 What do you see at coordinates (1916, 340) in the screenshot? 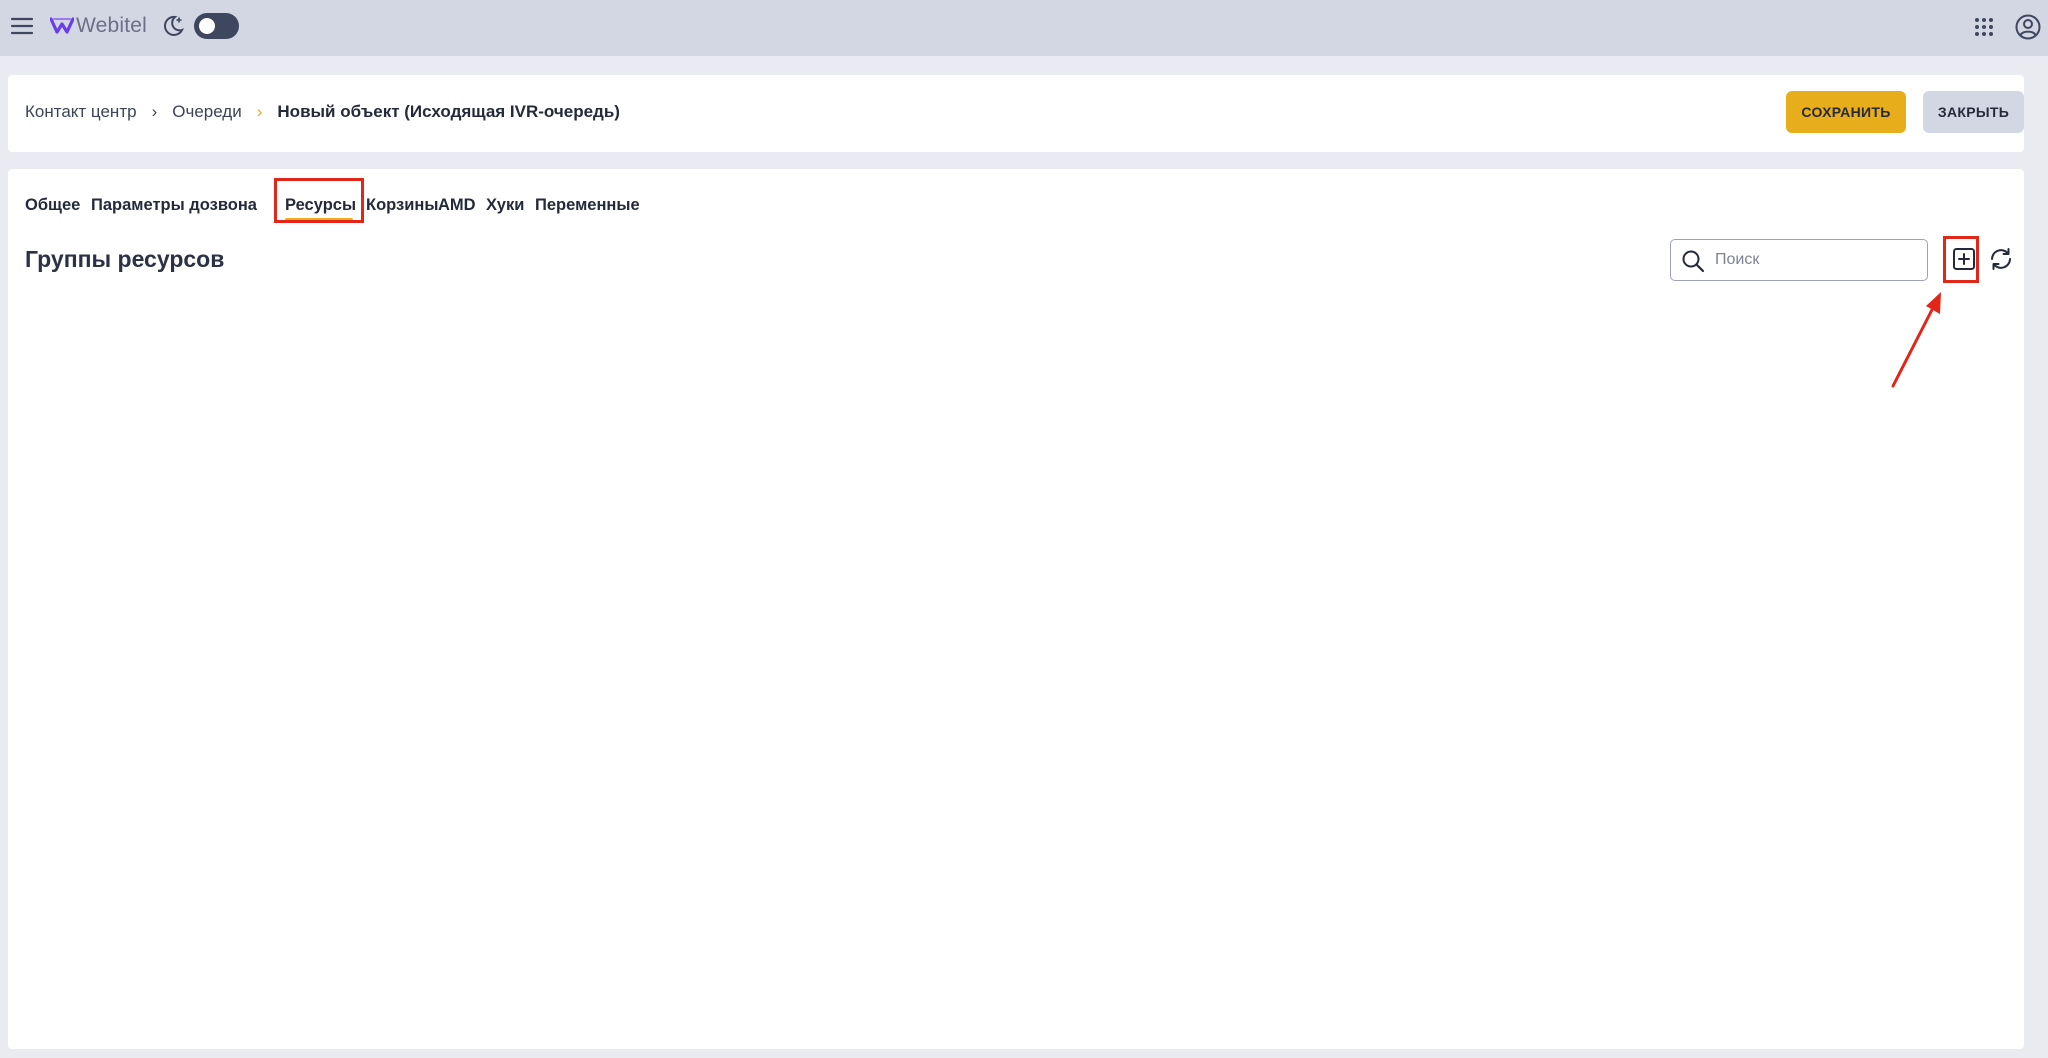
I see `annotation-arrow-icon` at bounding box center [1916, 340].